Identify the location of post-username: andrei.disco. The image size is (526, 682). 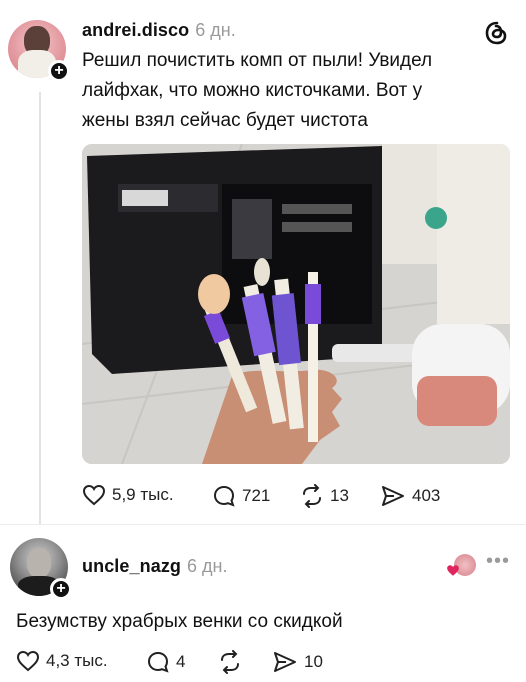
(135, 30).